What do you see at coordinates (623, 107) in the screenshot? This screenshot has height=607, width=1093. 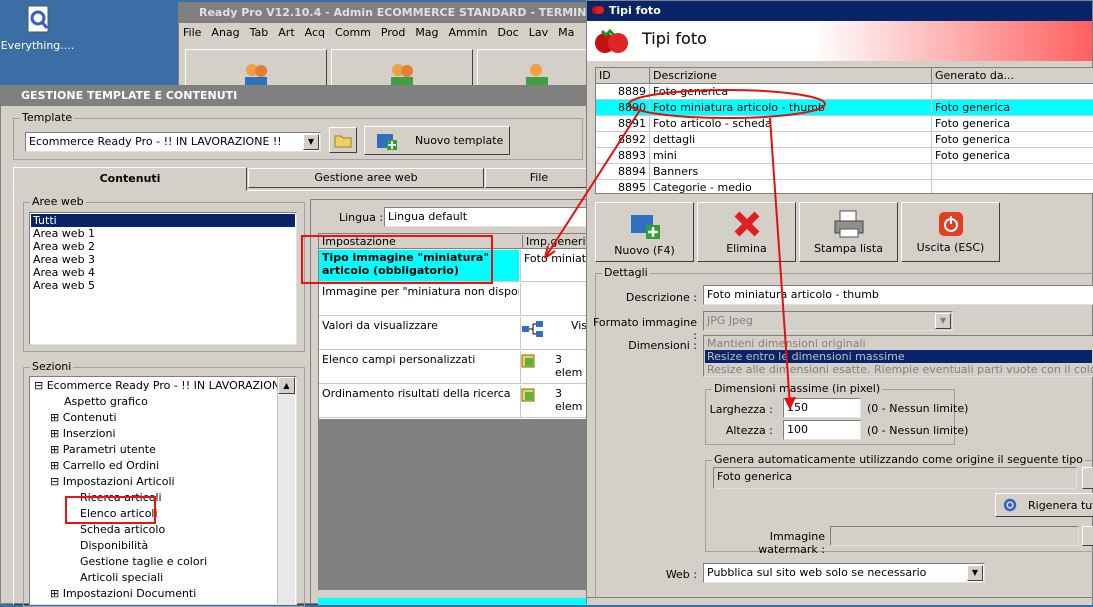 I see `cell-id: 8890` at bounding box center [623, 107].